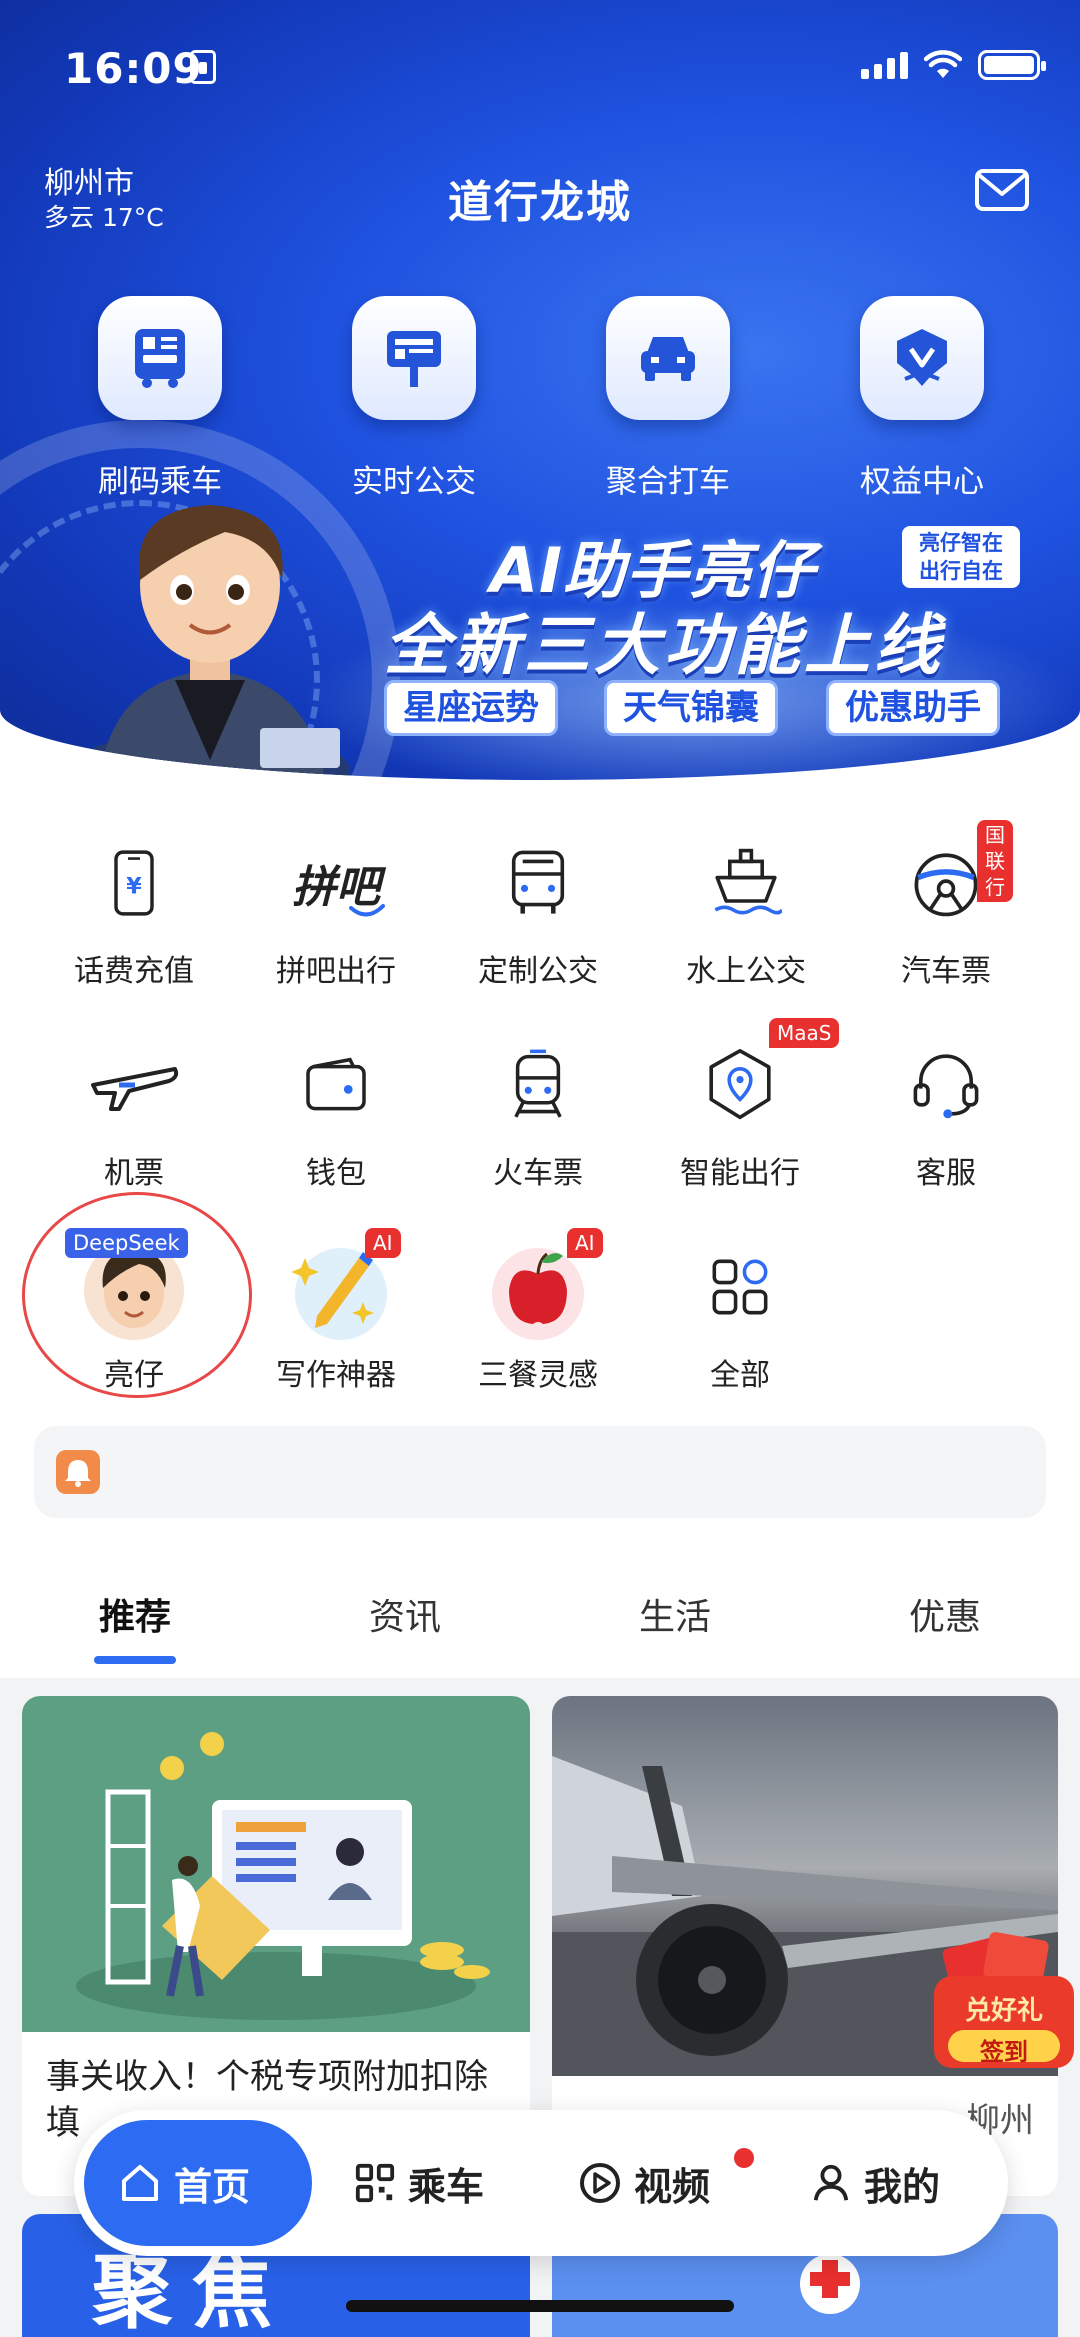 This screenshot has width=1080, height=2337. Describe the element at coordinates (740, 1173) in the screenshot. I see `service-label: 智能出行` at that location.